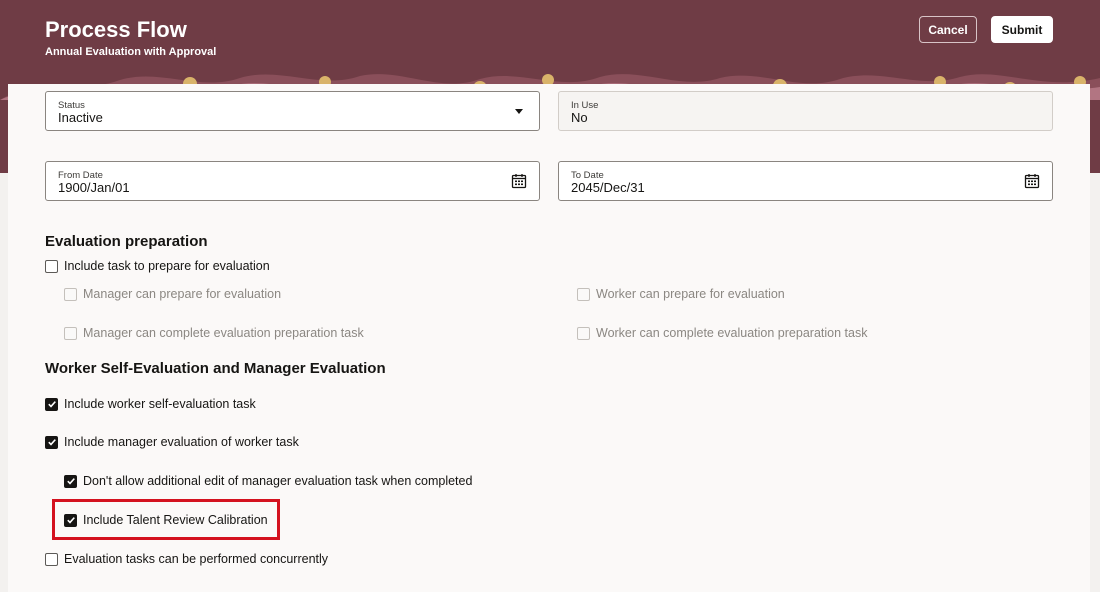 This screenshot has height=592, width=1100. Describe the element at coordinates (166, 519) in the screenshot. I see `highlight-box` at that location.